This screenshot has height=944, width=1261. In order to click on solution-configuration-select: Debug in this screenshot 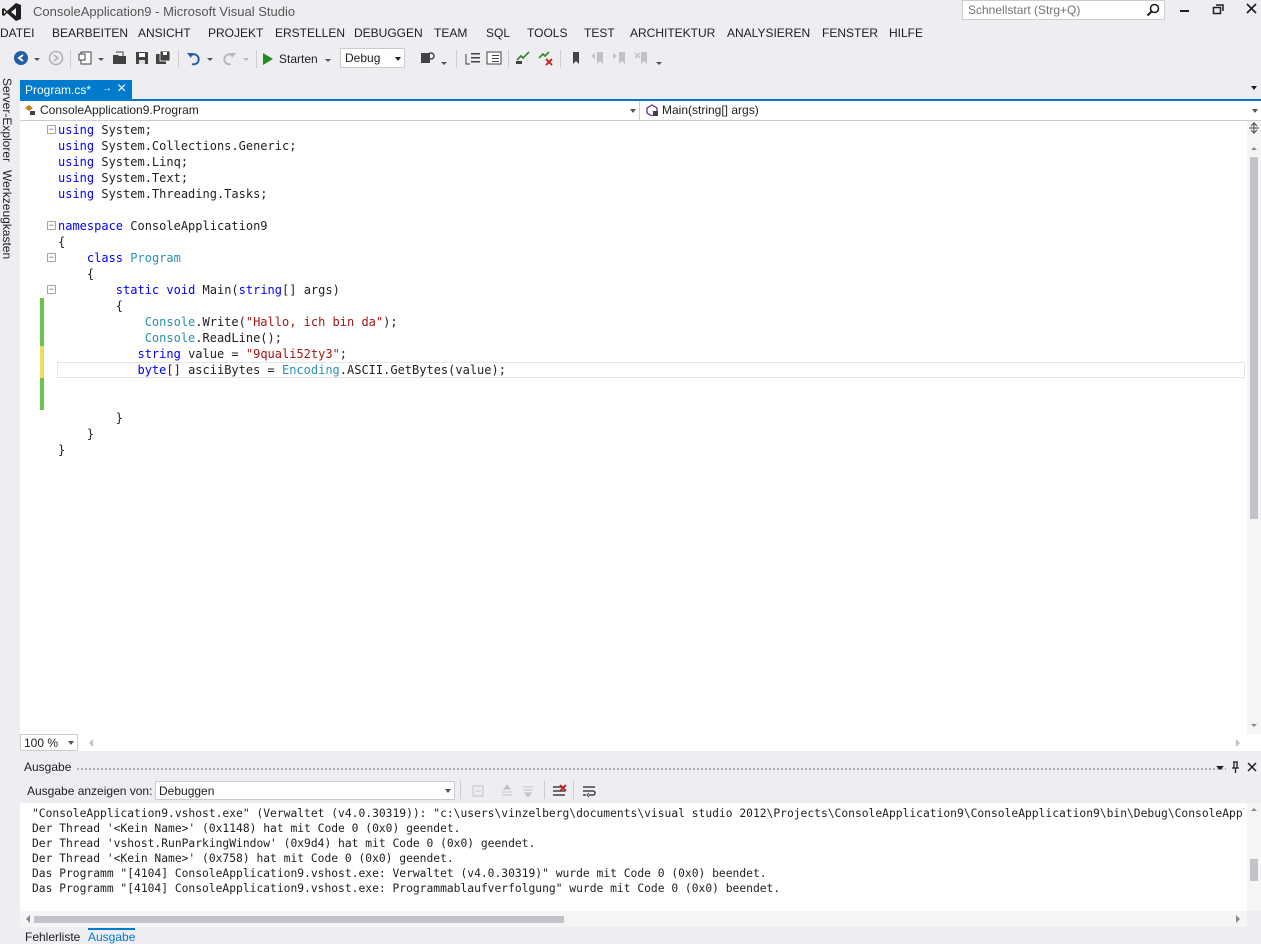, I will do `click(372, 58)`.